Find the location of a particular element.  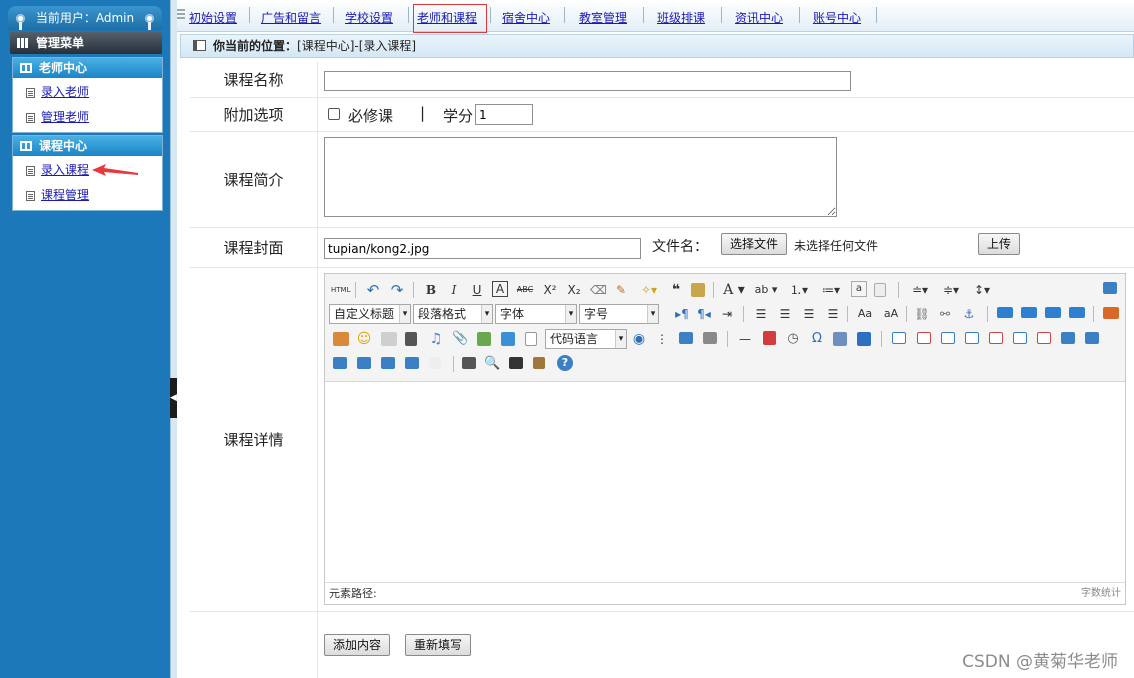

reset-button: 重新填写 is located at coordinates (438, 645).